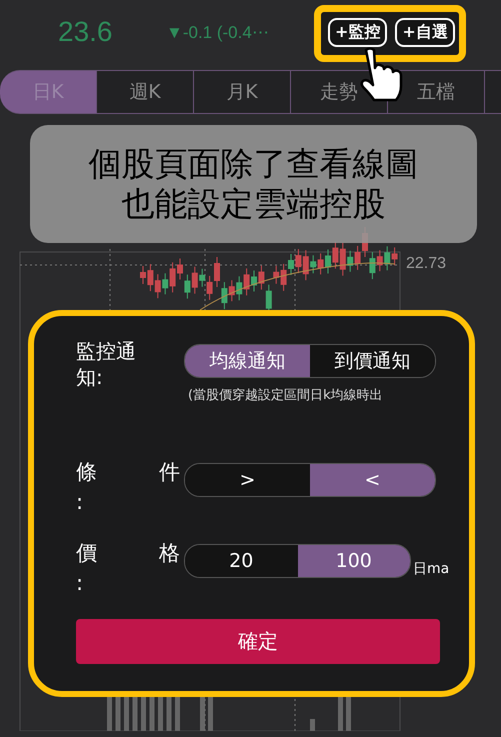 The width and height of the screenshot is (501, 737). What do you see at coordinates (372, 361) in the screenshot?
I see `segment-option: 到價通知` at bounding box center [372, 361].